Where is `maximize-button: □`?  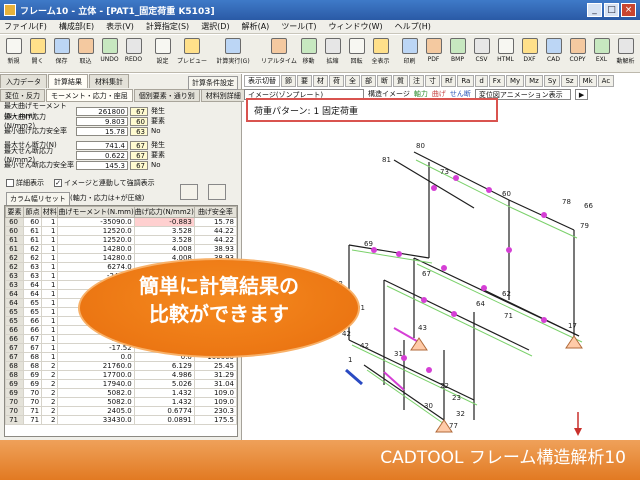 maximize-button: □ is located at coordinates (611, 10).